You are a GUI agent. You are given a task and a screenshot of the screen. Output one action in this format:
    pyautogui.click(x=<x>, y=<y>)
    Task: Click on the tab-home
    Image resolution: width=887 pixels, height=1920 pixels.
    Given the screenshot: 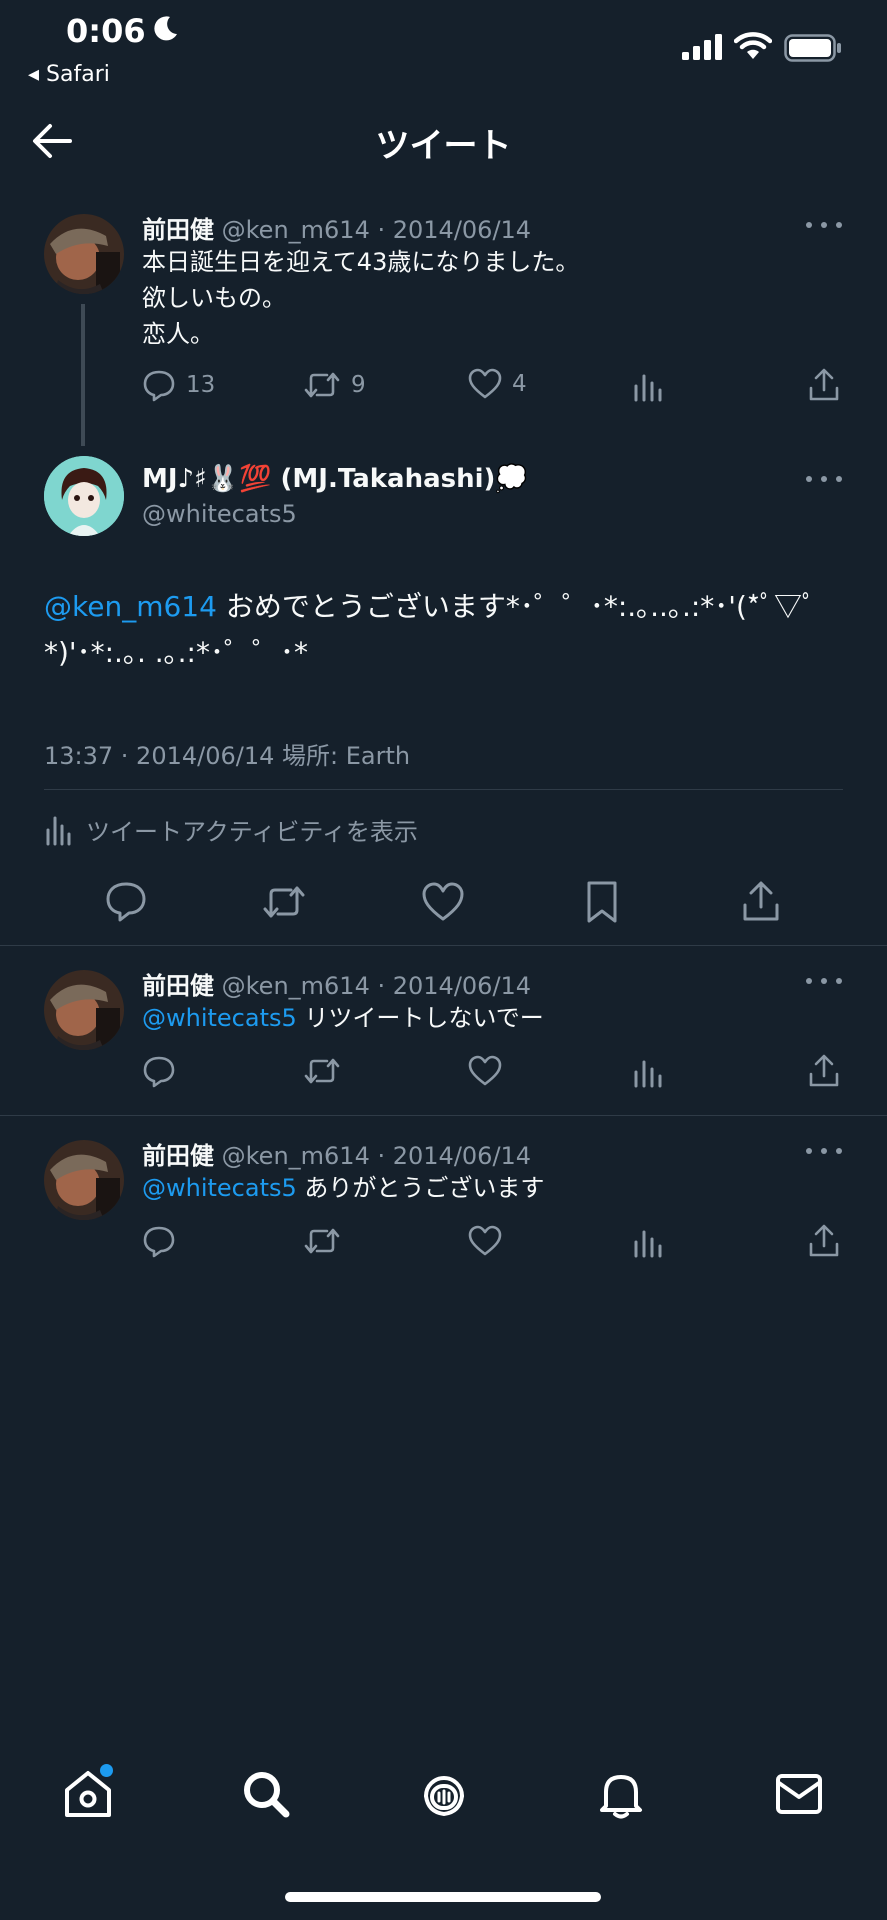 What is the action you would take?
    pyautogui.click(x=88, y=1792)
    